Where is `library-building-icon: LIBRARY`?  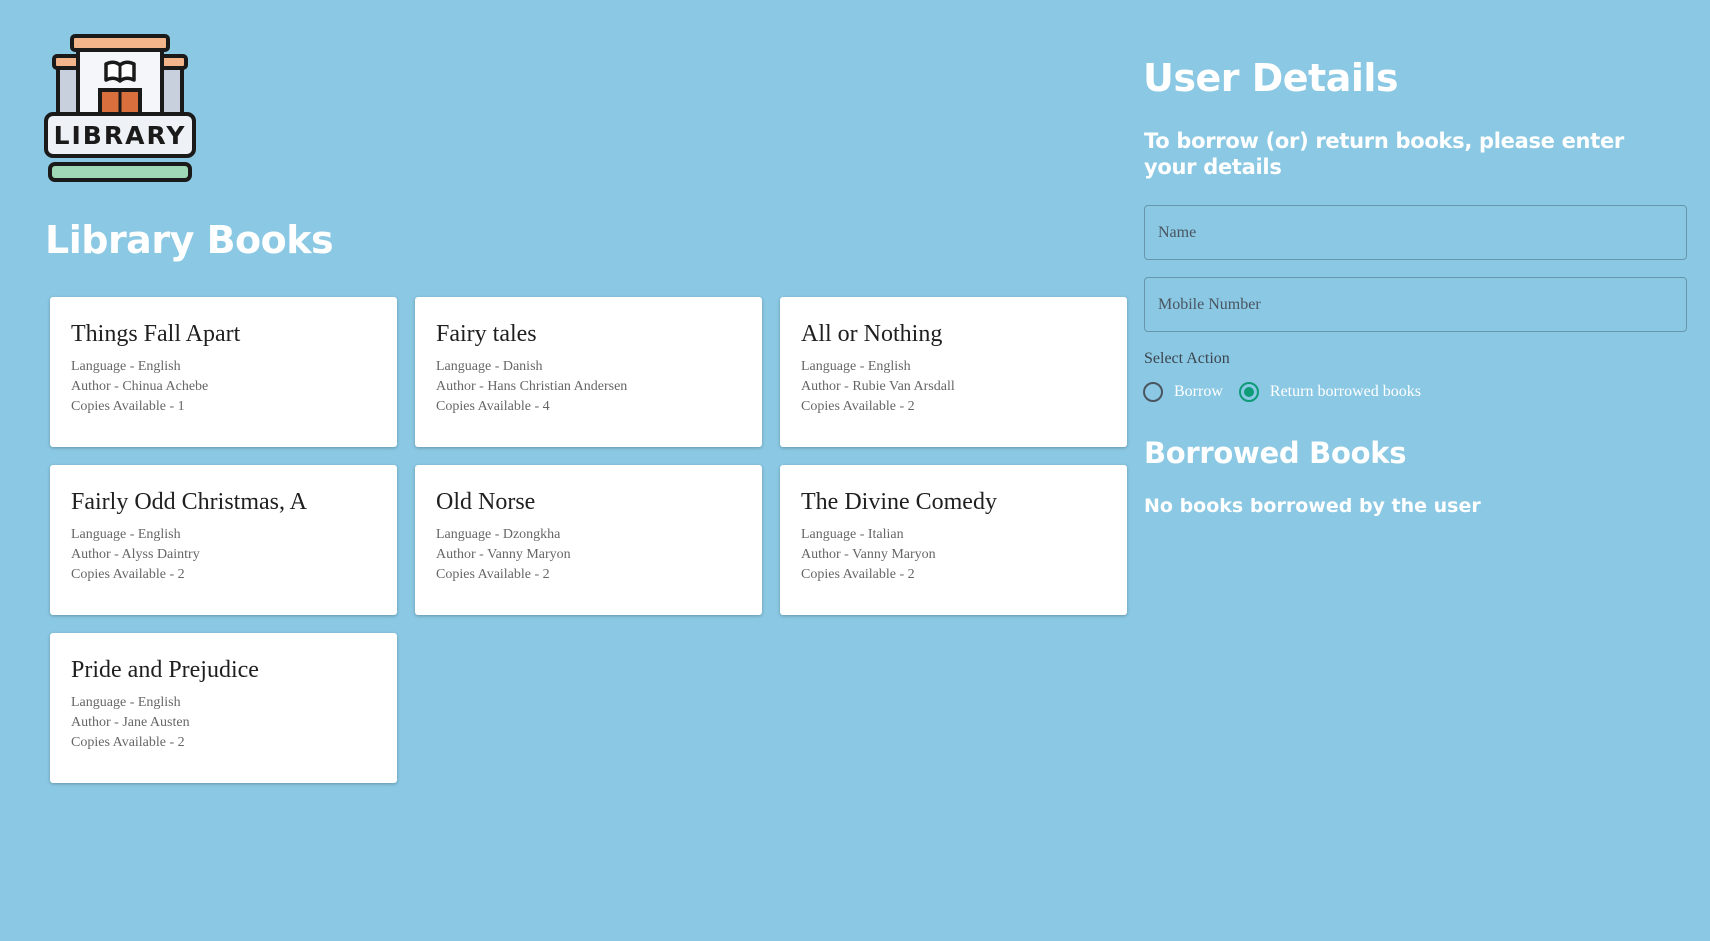 library-building-icon: LIBRARY is located at coordinates (120, 108).